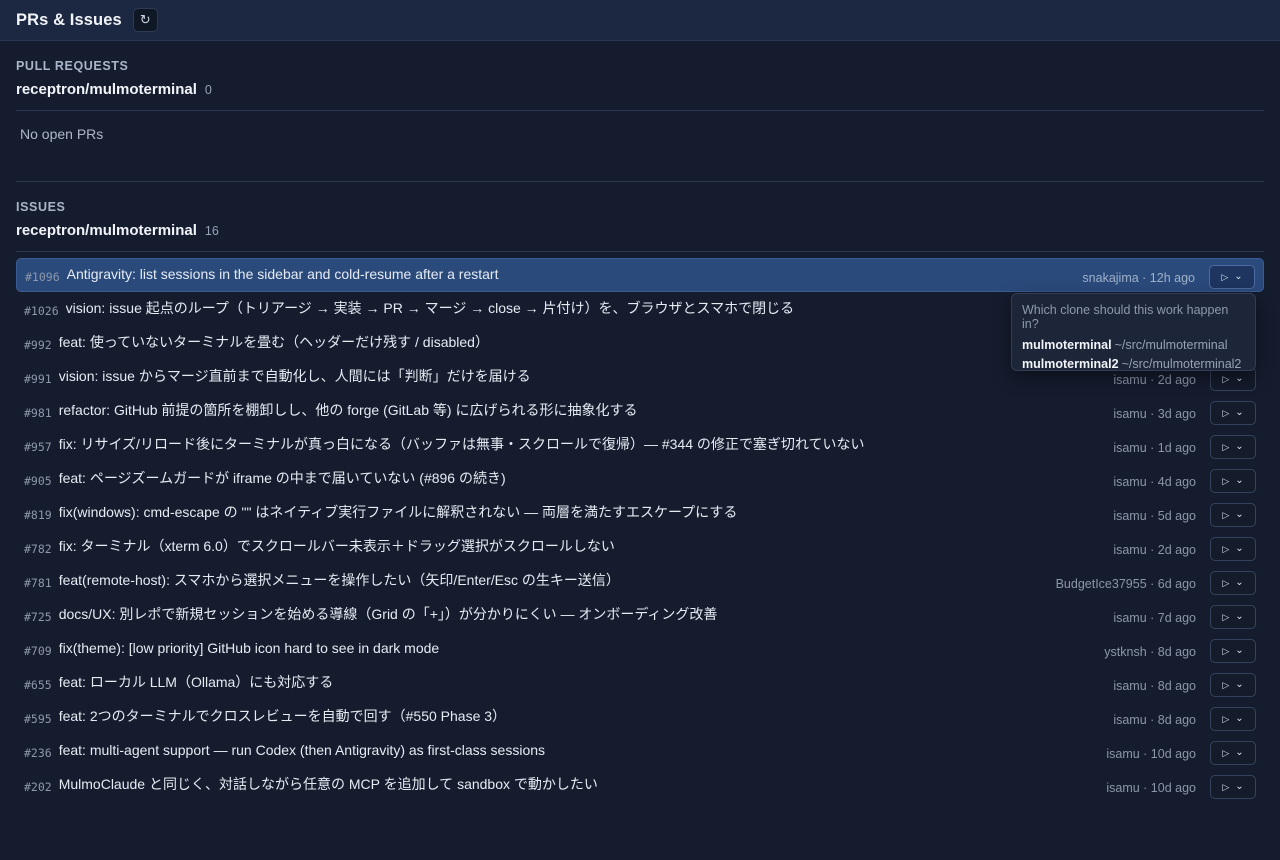 The image size is (1280, 860). I want to click on pr-repo-name: receptron/mulmoterminal, so click(106, 89).